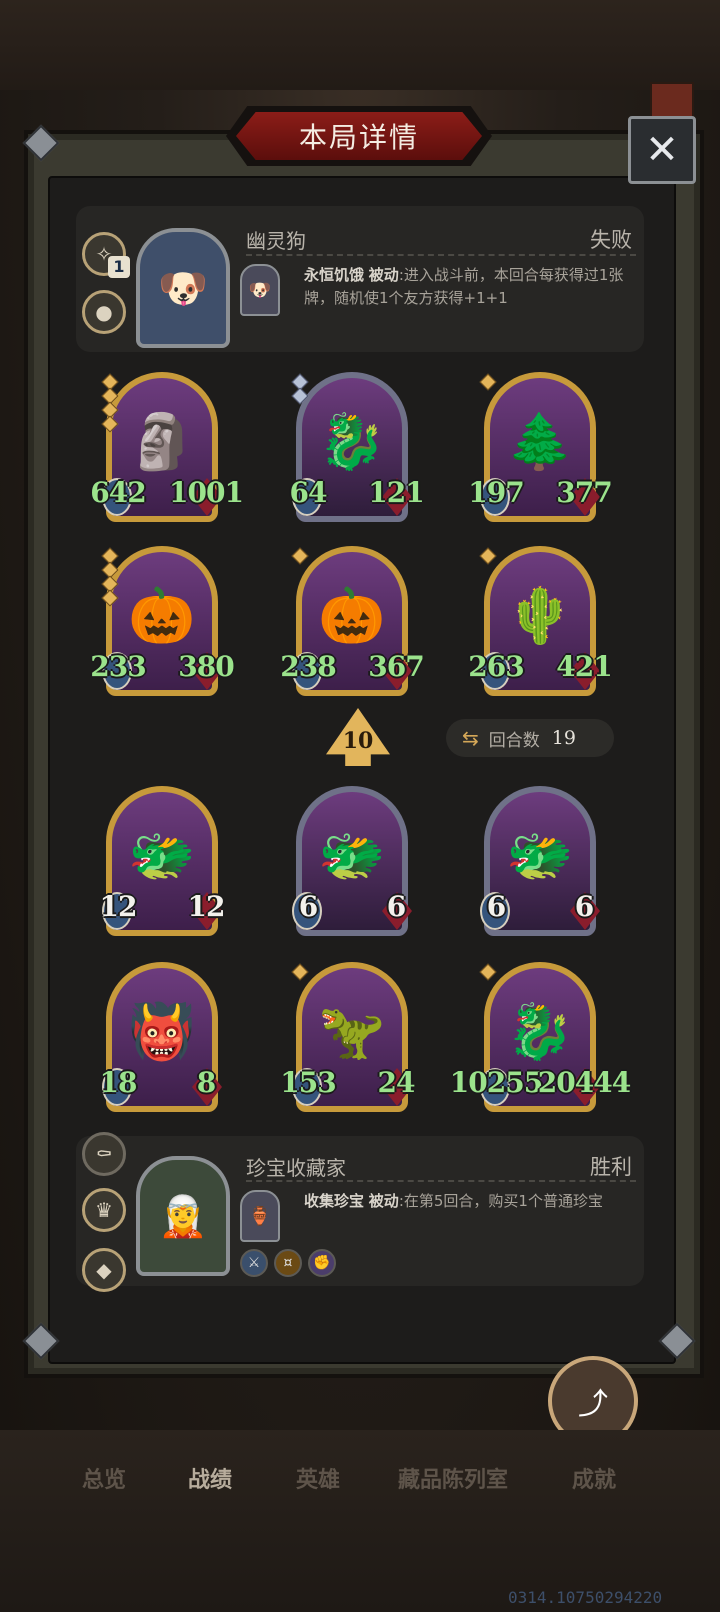 The width and height of the screenshot is (720, 1612). What do you see at coordinates (396, 1082) in the screenshot?
I see `minion-health: 24` at bounding box center [396, 1082].